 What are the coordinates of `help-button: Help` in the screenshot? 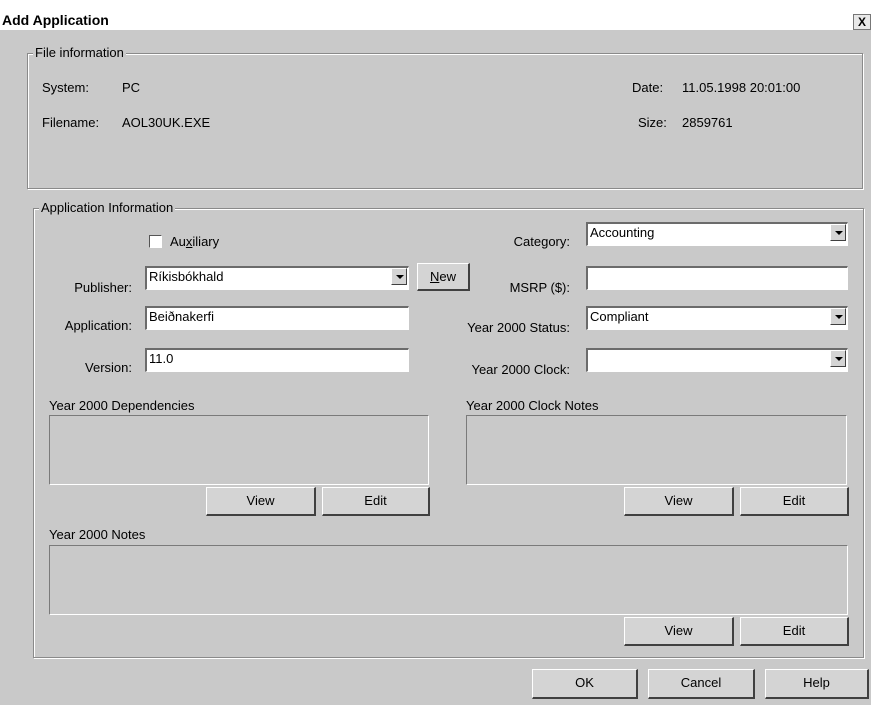 It's located at (817, 684).